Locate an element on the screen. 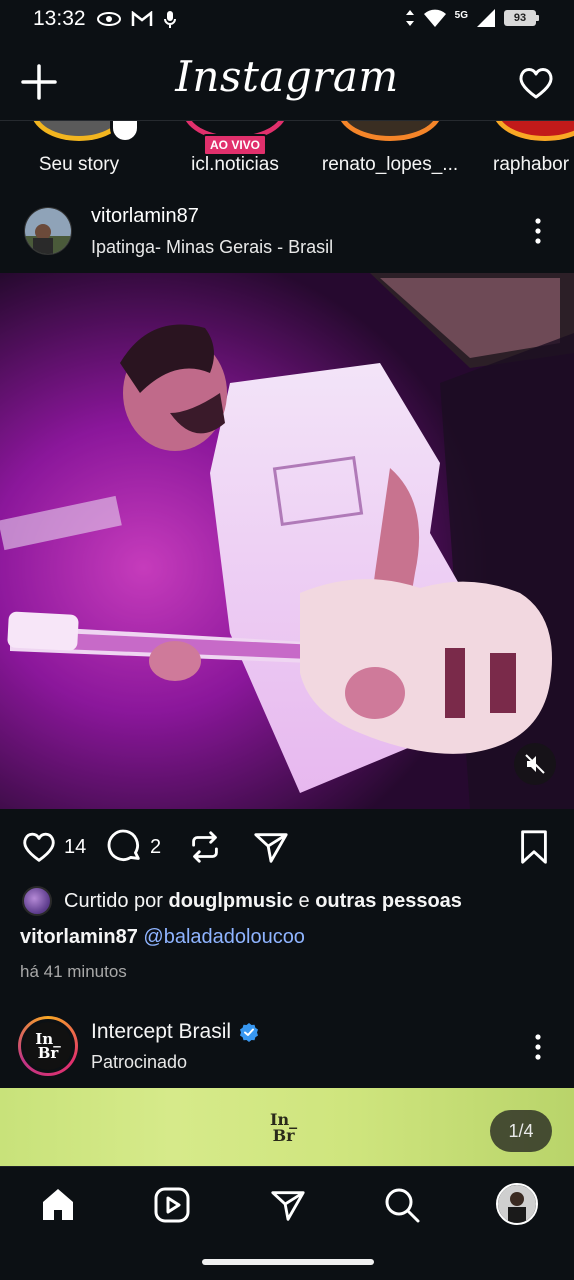 This screenshot has height=1280, width=574. bottom-navigation is located at coordinates (287, 1223).